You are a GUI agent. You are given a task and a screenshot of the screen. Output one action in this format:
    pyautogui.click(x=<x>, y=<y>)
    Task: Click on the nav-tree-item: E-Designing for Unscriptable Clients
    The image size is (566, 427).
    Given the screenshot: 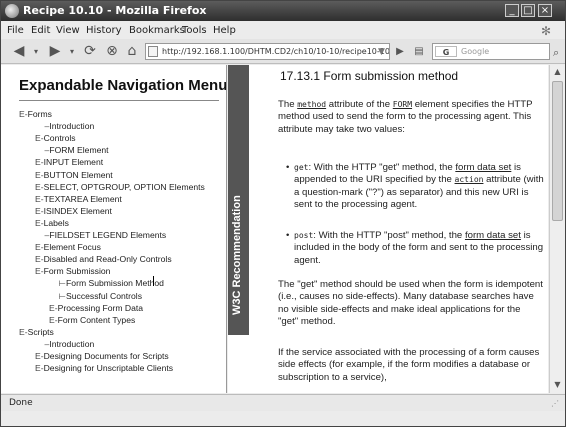 What is the action you would take?
    pyautogui.click(x=104, y=368)
    